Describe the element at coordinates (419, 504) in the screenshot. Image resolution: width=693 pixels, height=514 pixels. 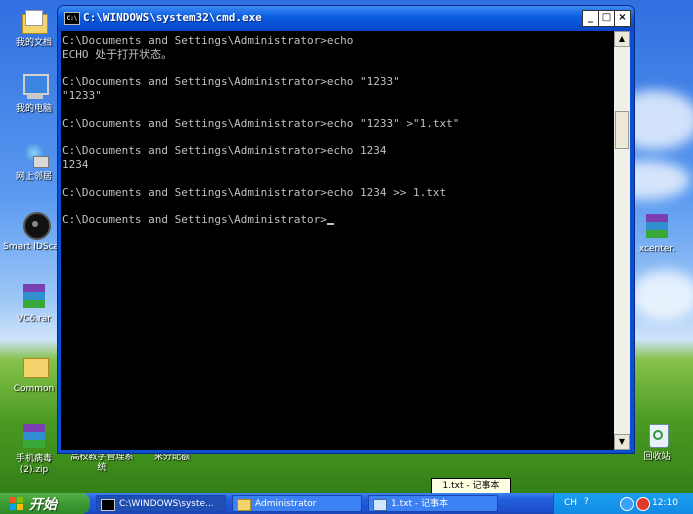
I see `task-label: 1.txt - 记事本` at that location.